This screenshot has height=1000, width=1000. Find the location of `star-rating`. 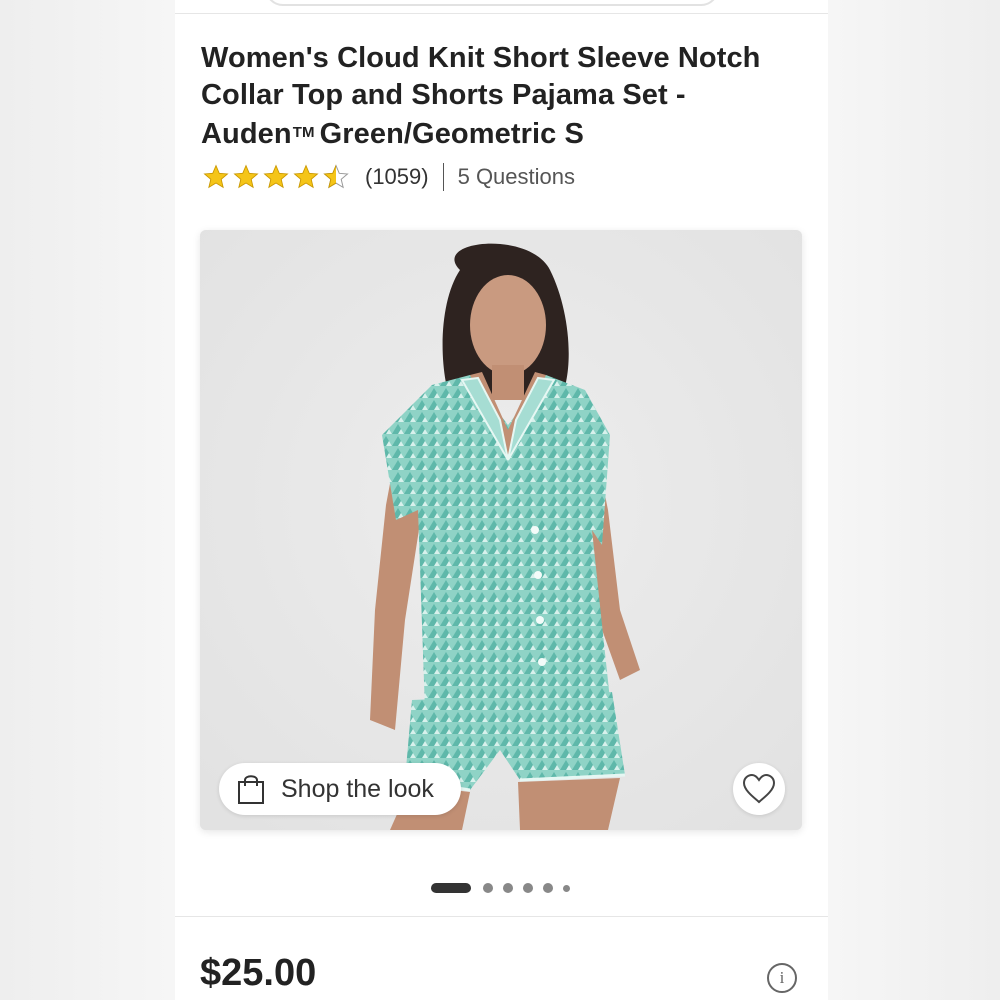

star-rating is located at coordinates (276, 177).